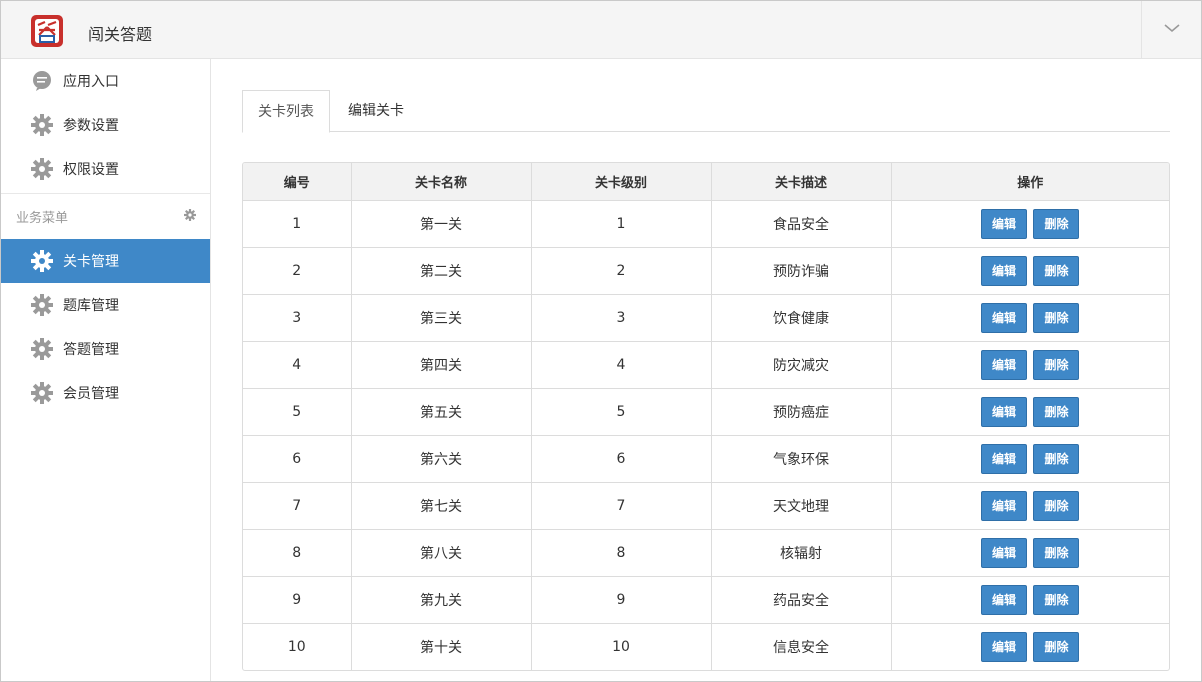  What do you see at coordinates (801, 553) in the screenshot?
I see `cell-desc: 核辐射` at bounding box center [801, 553].